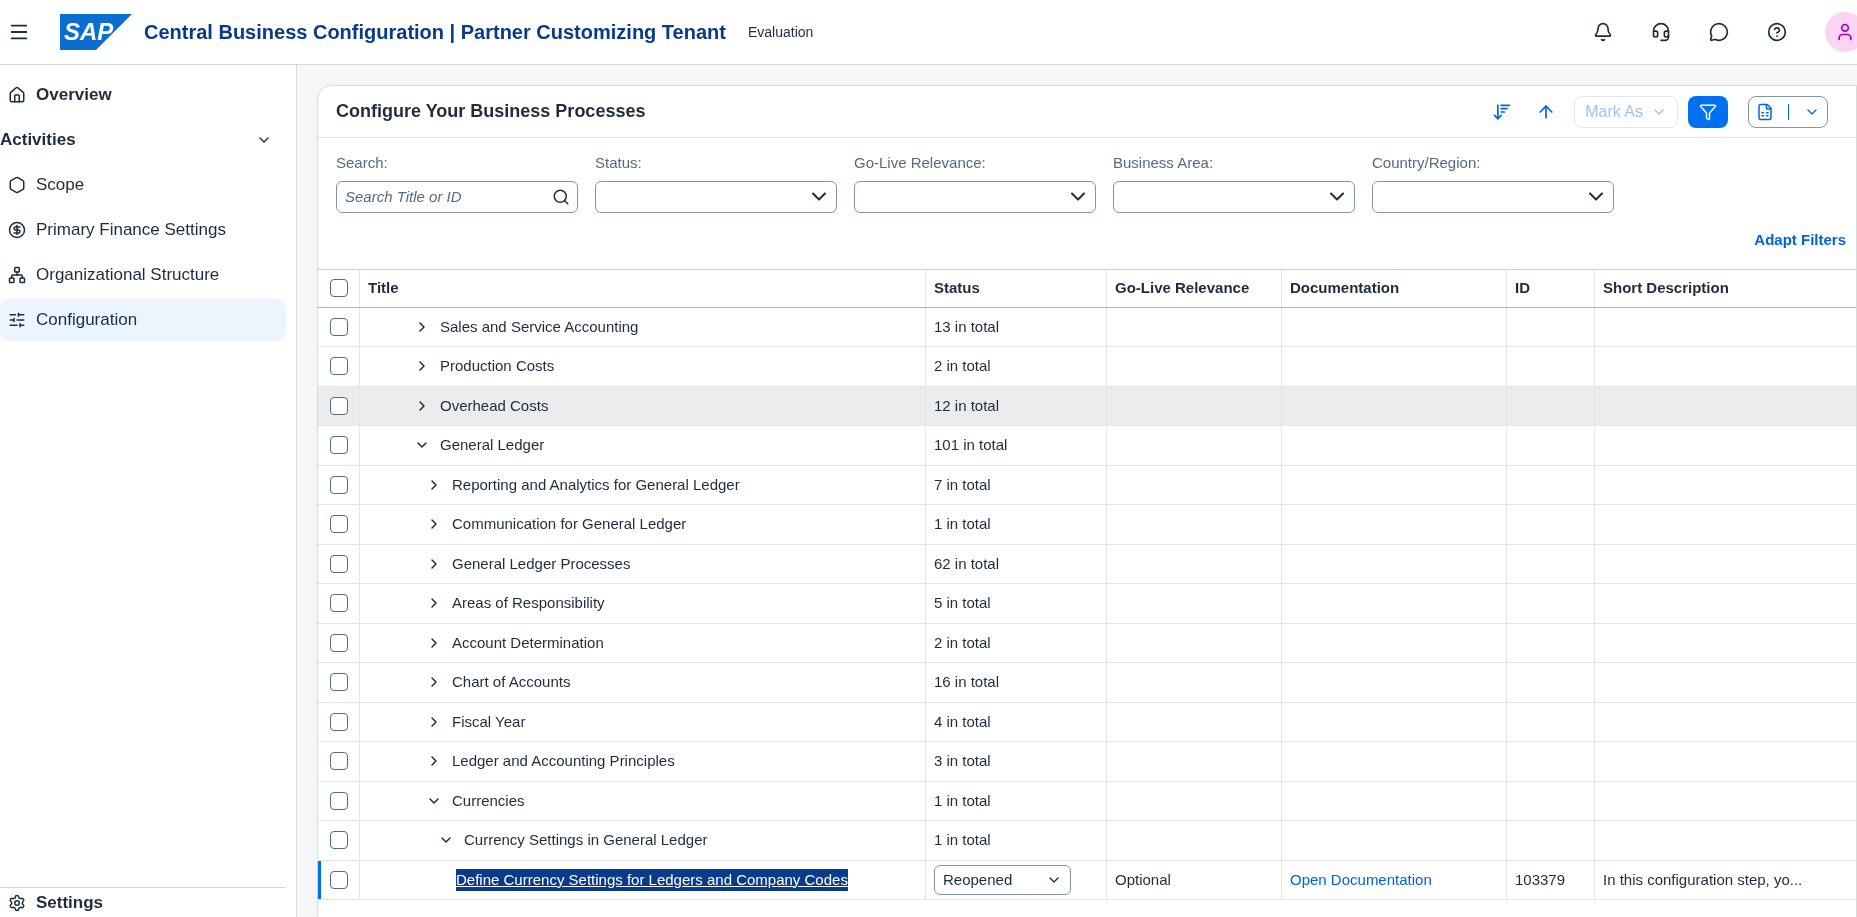 This screenshot has height=917, width=1857. What do you see at coordinates (528, 603) in the screenshot?
I see `row-title: Areas of Responsibility` at bounding box center [528, 603].